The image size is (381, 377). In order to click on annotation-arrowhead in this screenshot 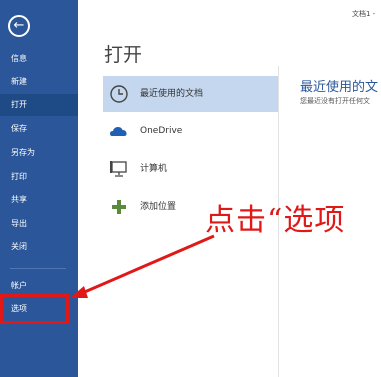, I will do `click(79, 292)`.